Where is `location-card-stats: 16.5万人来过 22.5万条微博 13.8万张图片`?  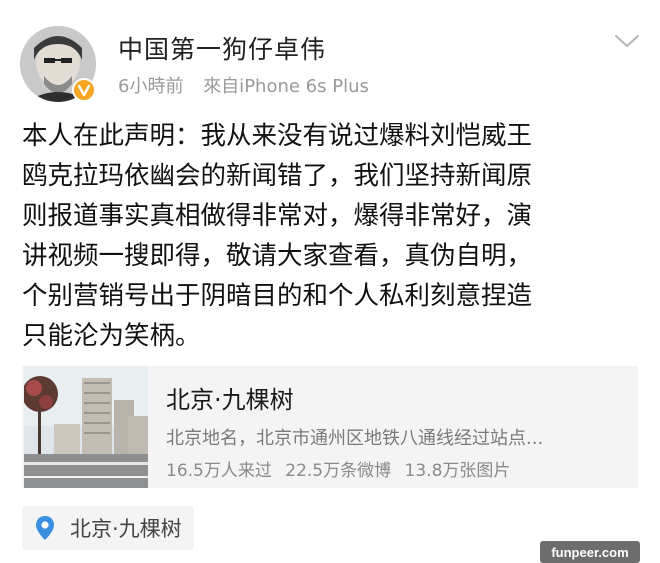
location-card-stats: 16.5万人来过 22.5万条微博 13.8万张图片 is located at coordinates (338, 468).